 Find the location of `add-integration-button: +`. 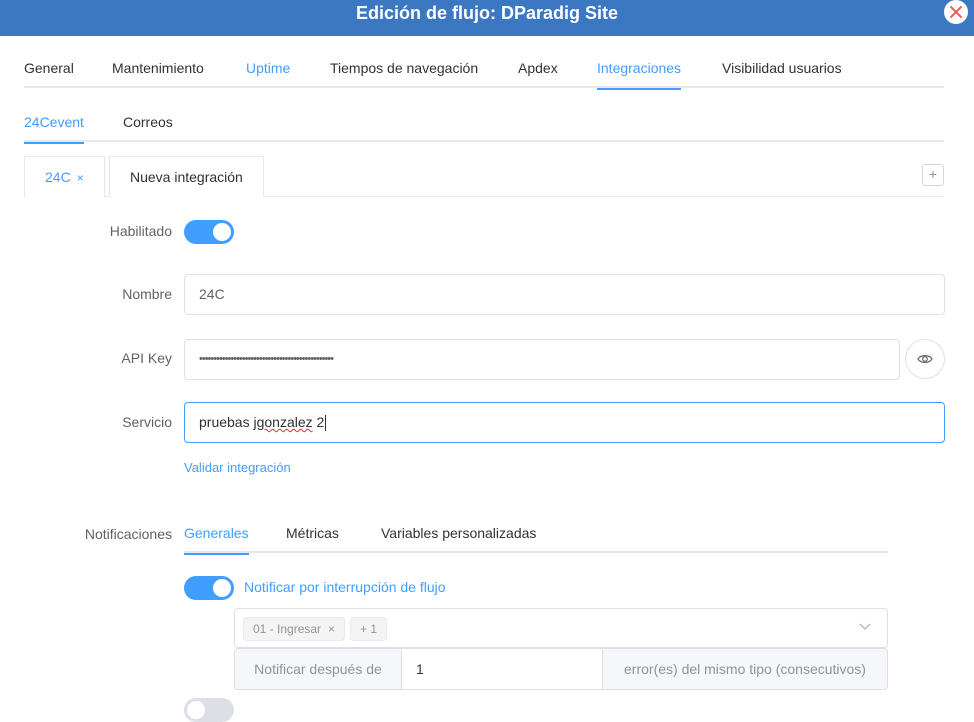

add-integration-button: + is located at coordinates (933, 175).